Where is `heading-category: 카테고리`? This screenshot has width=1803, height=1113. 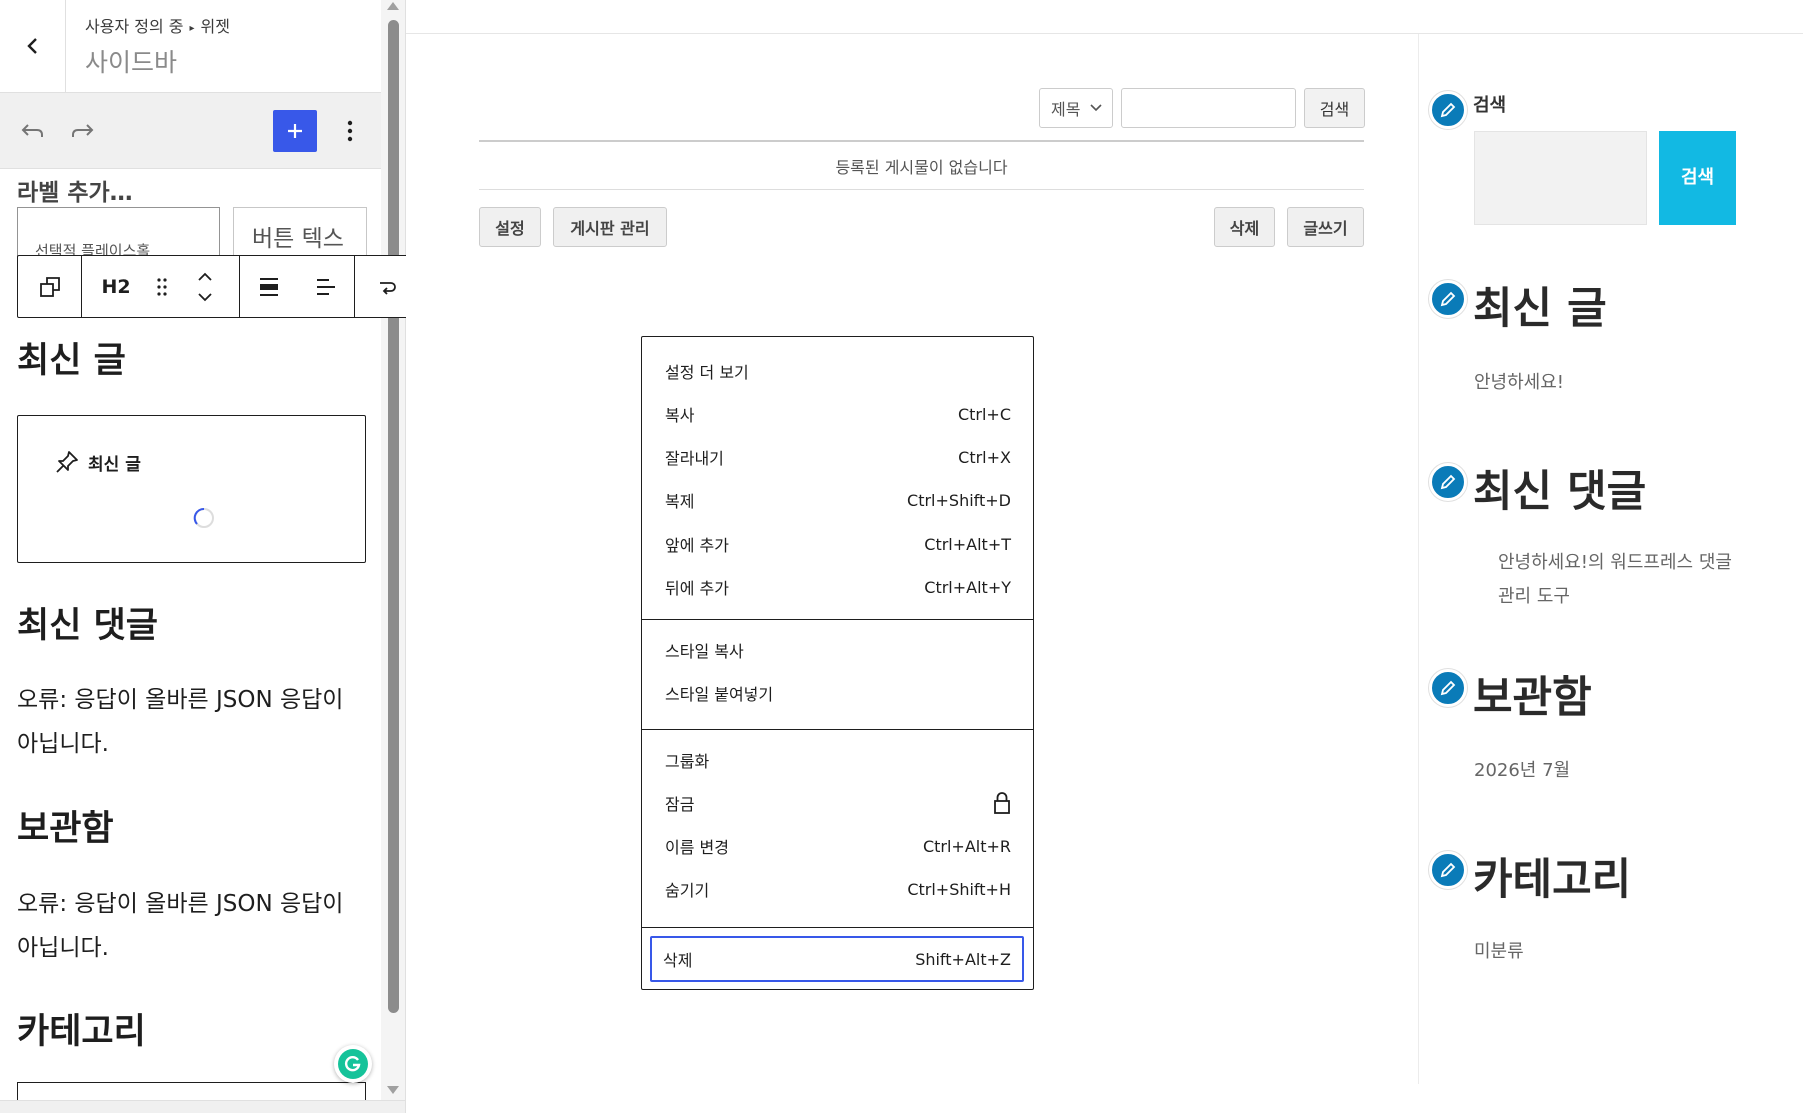 heading-category: 카테고리 is located at coordinates (81, 1028).